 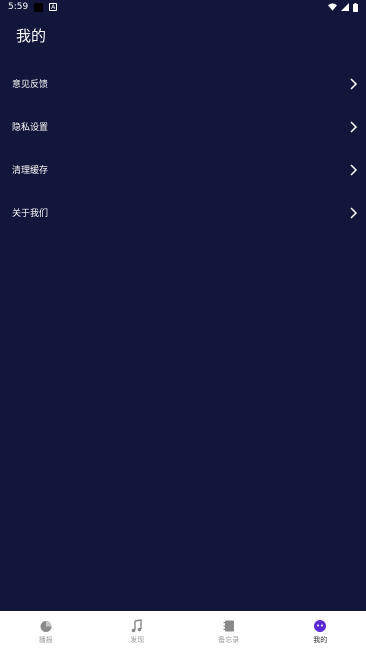 I want to click on status-right, so click(x=343, y=7).